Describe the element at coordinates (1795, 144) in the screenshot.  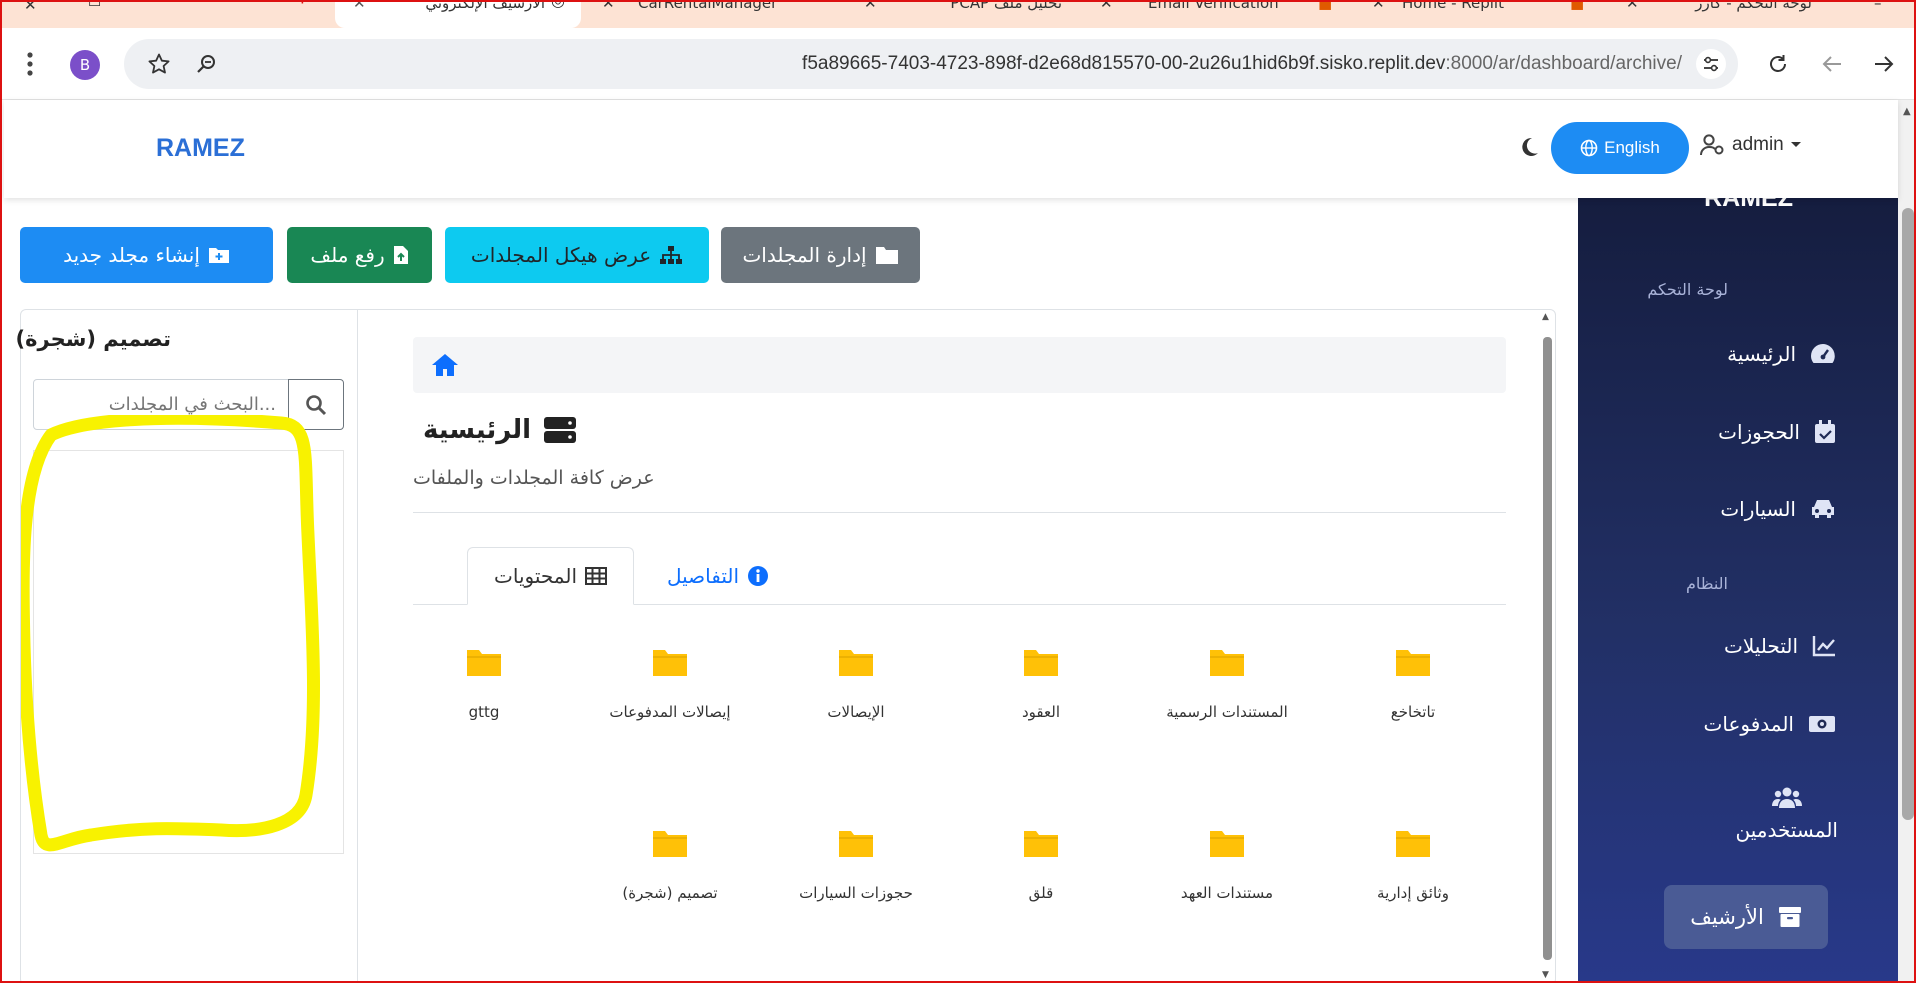
I see `caret-down-icon` at that location.